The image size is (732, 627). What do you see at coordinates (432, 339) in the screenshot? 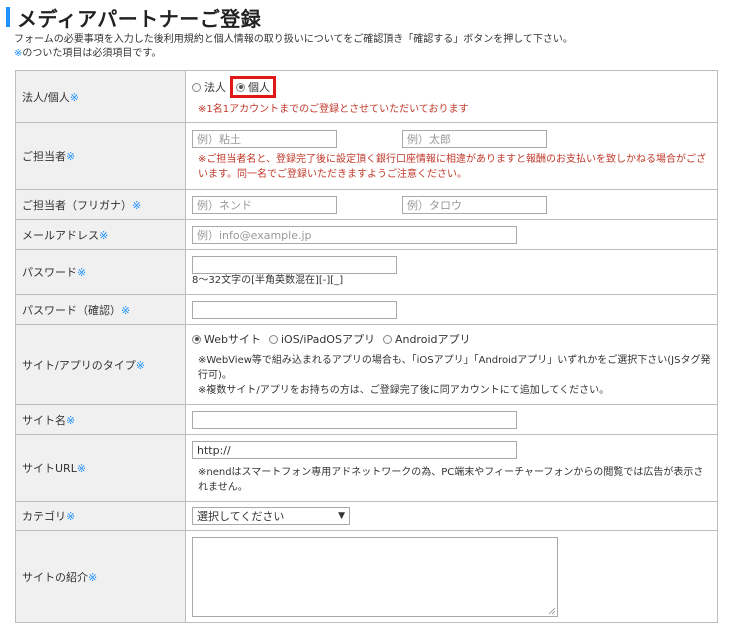
I see `radio-android-app-label: Androidアプリ` at bounding box center [432, 339].